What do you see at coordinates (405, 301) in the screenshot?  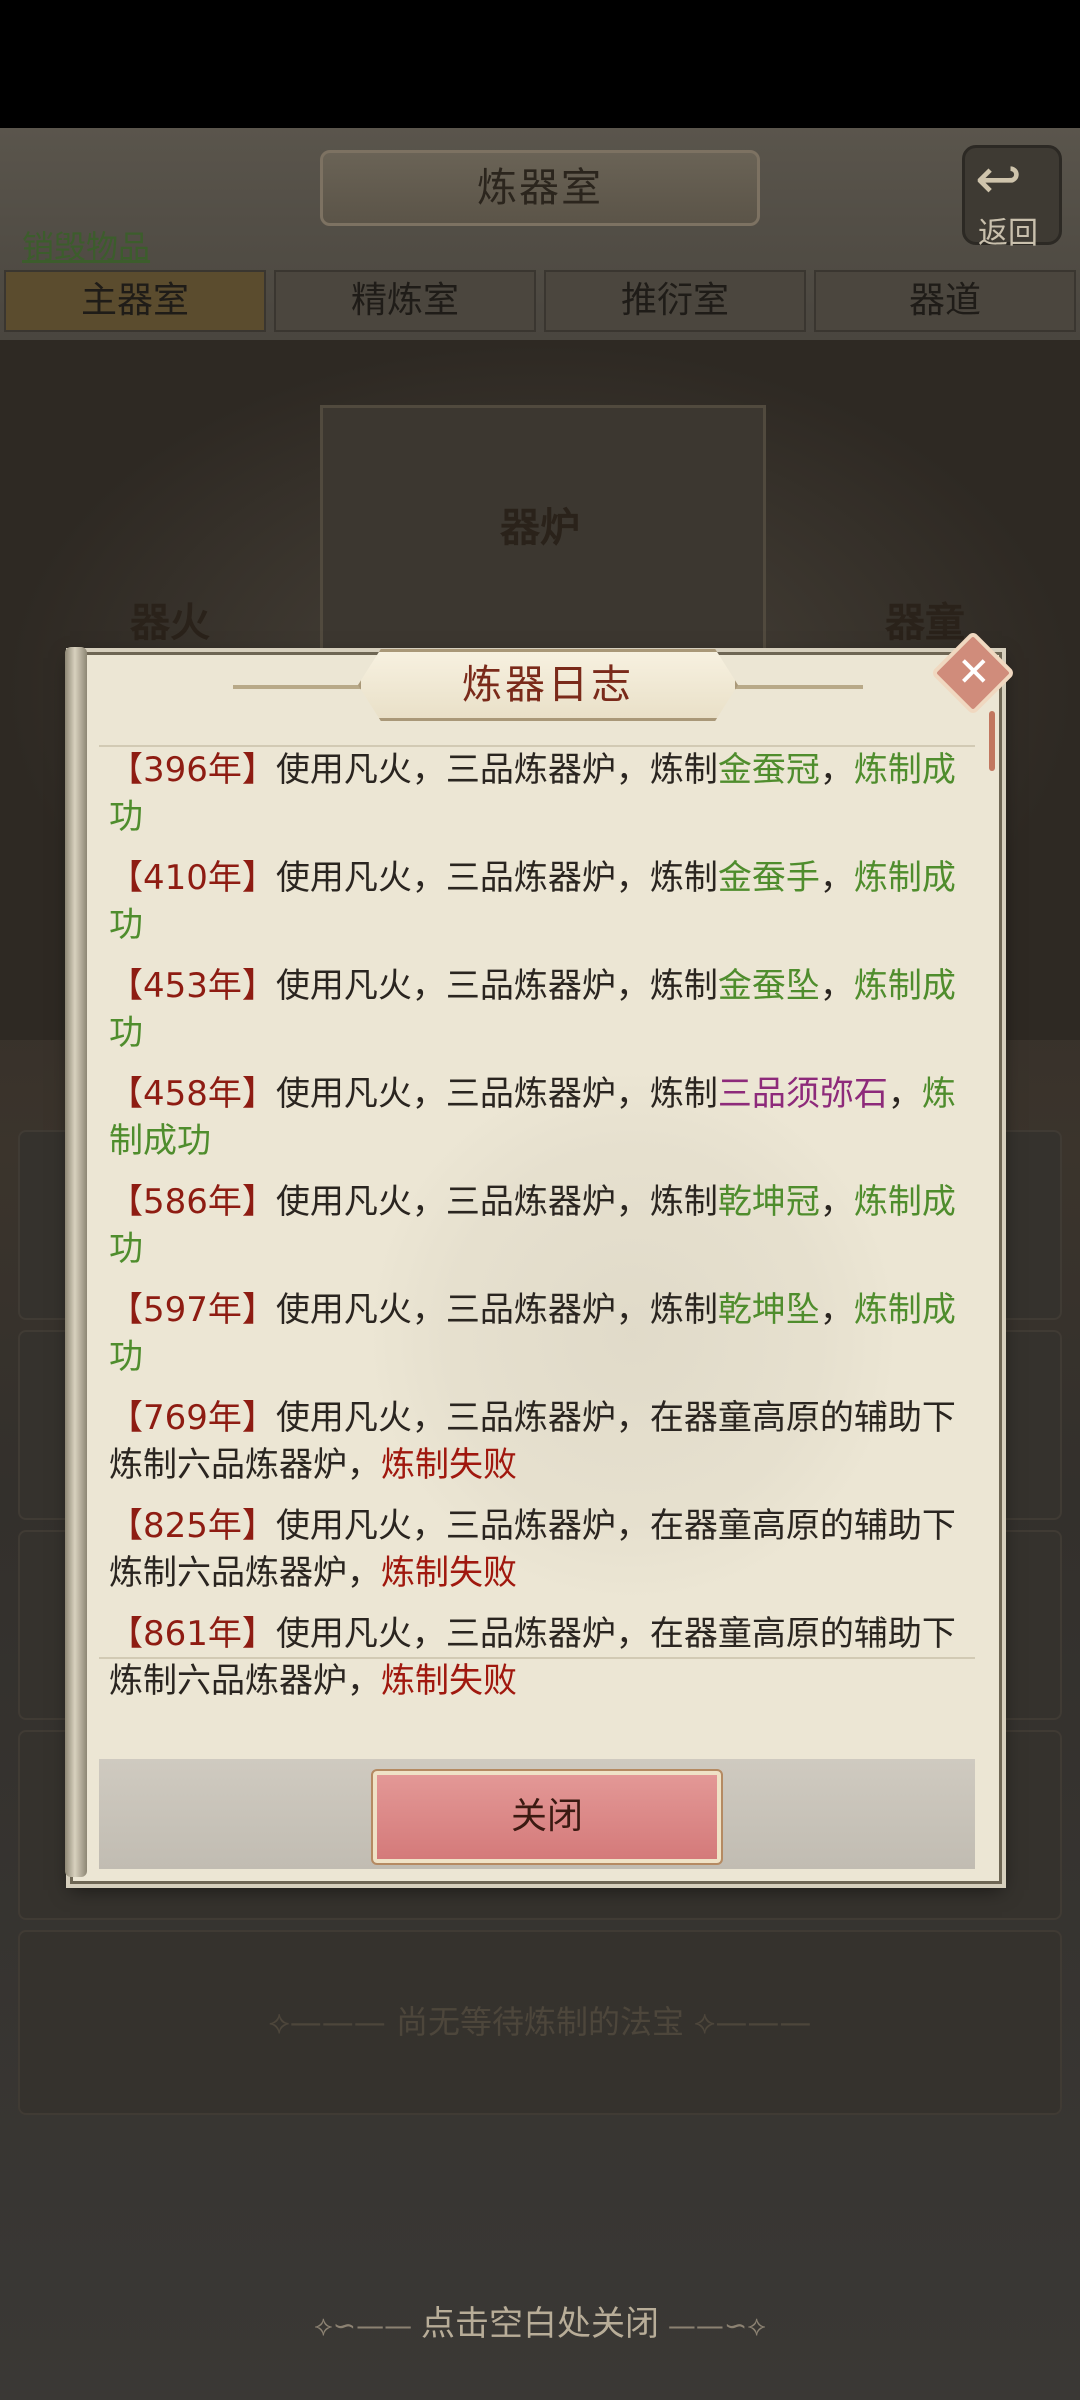 I see `tab-refine-room: 精炼室` at bounding box center [405, 301].